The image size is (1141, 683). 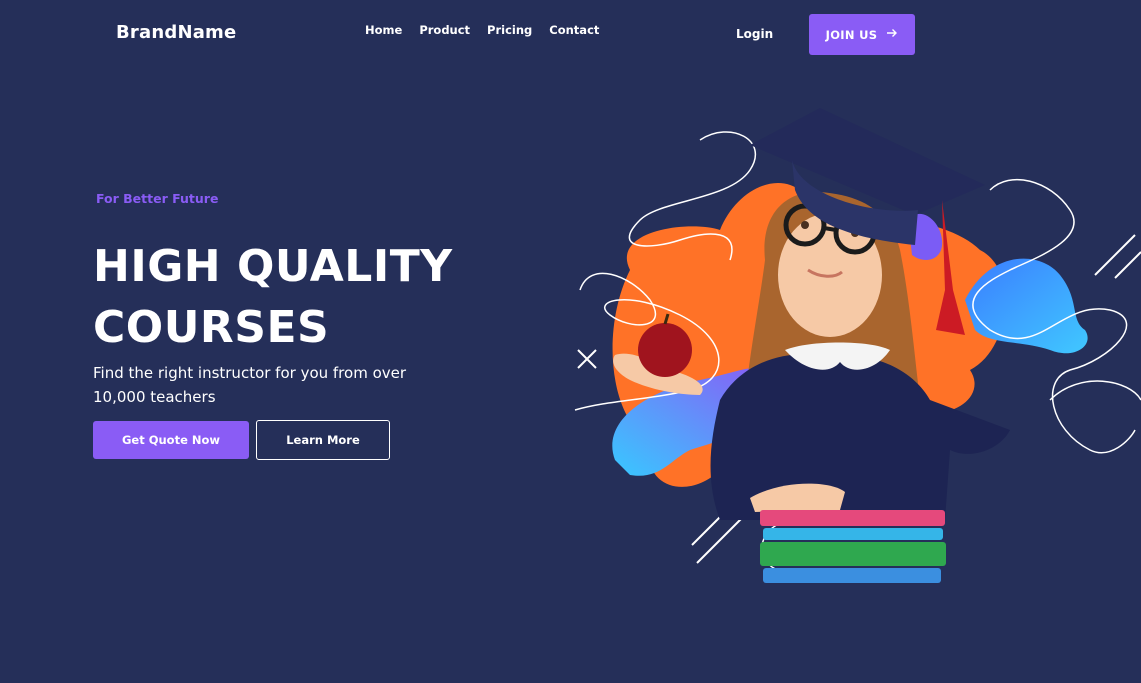 I want to click on x-mark, so click(x=587, y=359).